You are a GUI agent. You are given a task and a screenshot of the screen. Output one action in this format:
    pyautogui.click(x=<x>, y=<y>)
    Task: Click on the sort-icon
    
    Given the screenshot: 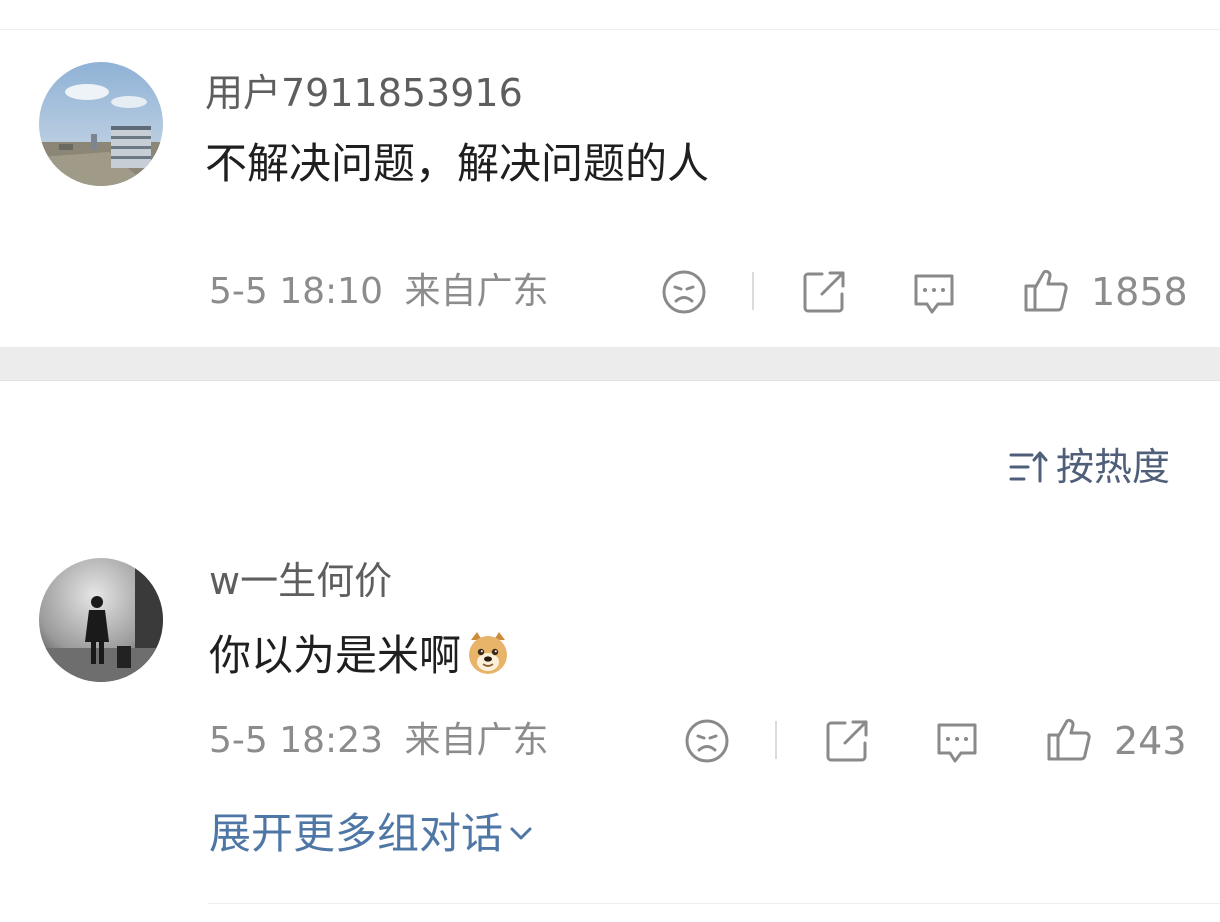 What is the action you would take?
    pyautogui.click(x=1029, y=467)
    